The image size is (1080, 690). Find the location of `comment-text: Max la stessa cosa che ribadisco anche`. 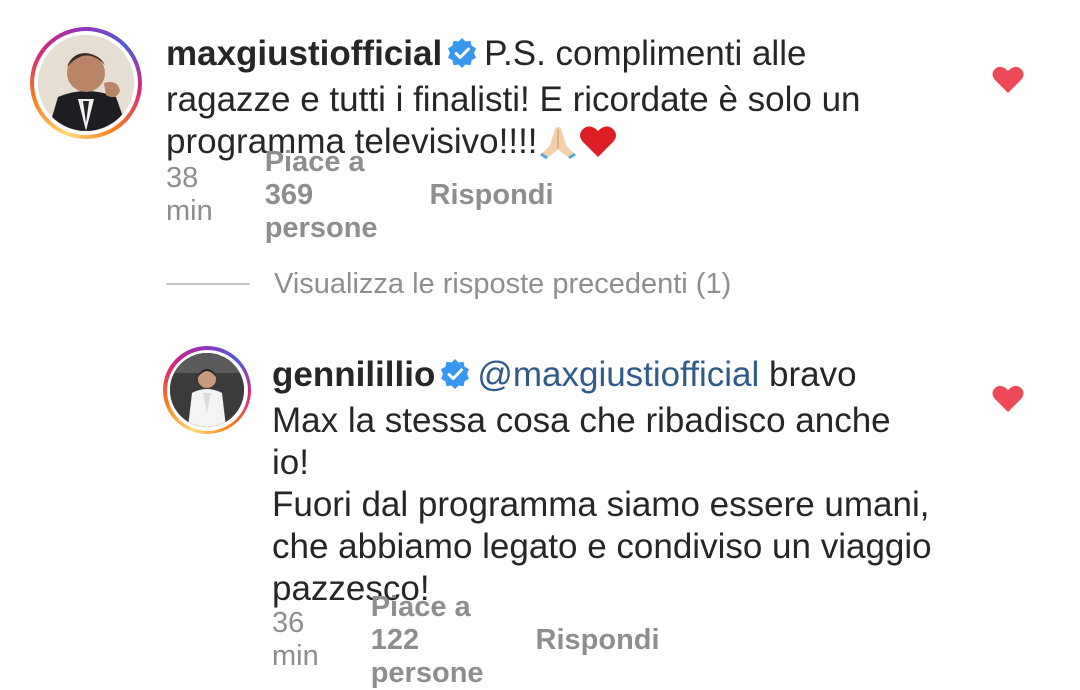

comment-text: Max la stessa cosa che ribadisco anche is located at coordinates (581, 420).